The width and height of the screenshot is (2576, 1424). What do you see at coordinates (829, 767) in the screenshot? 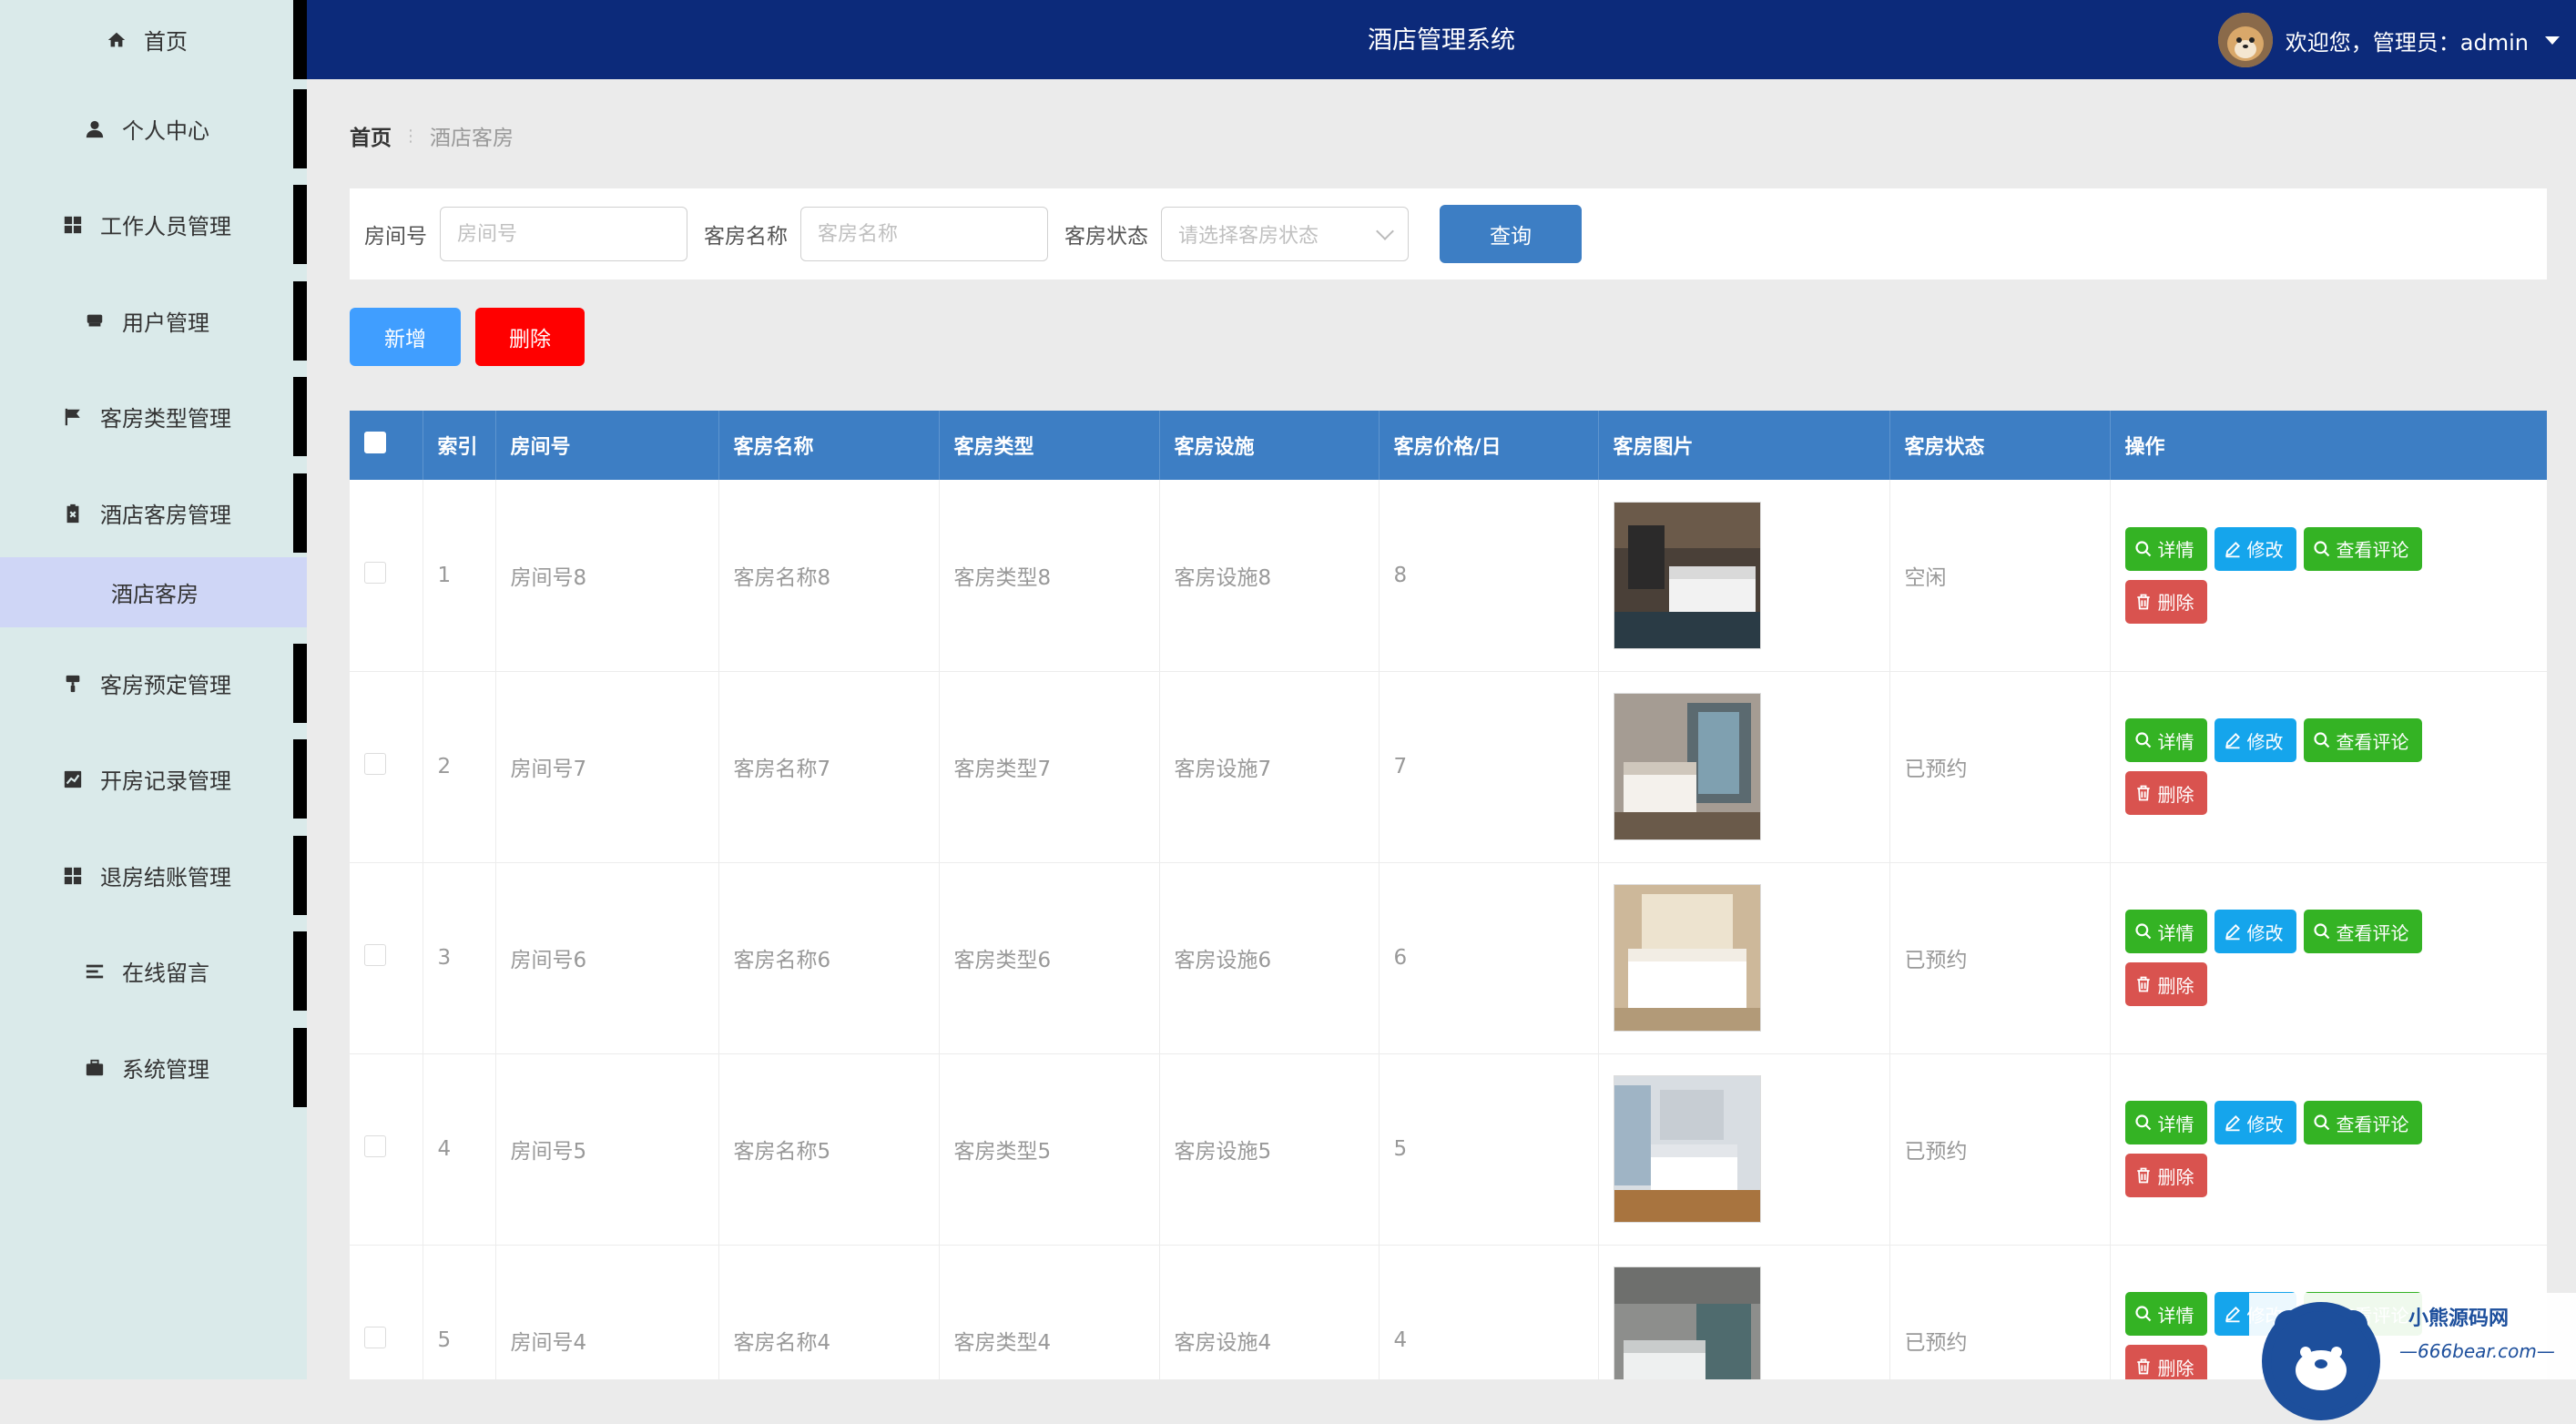
I see `cell-room-name: 客房名称7` at bounding box center [829, 767].